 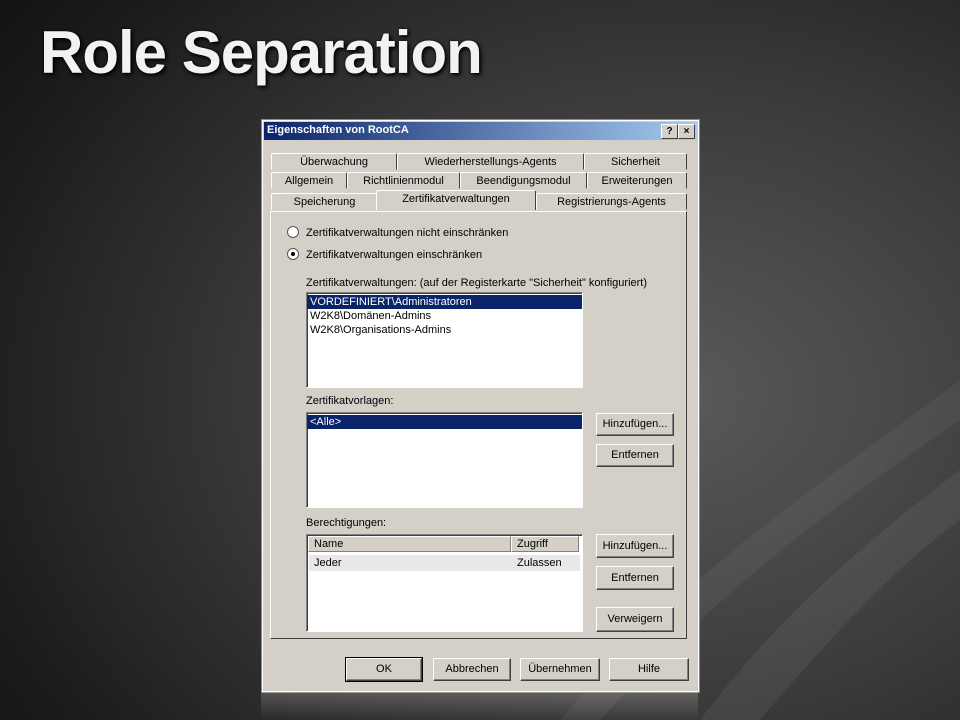 I want to click on permissions-table: Name Zugriff Jeder Zulassen, so click(x=444, y=583).